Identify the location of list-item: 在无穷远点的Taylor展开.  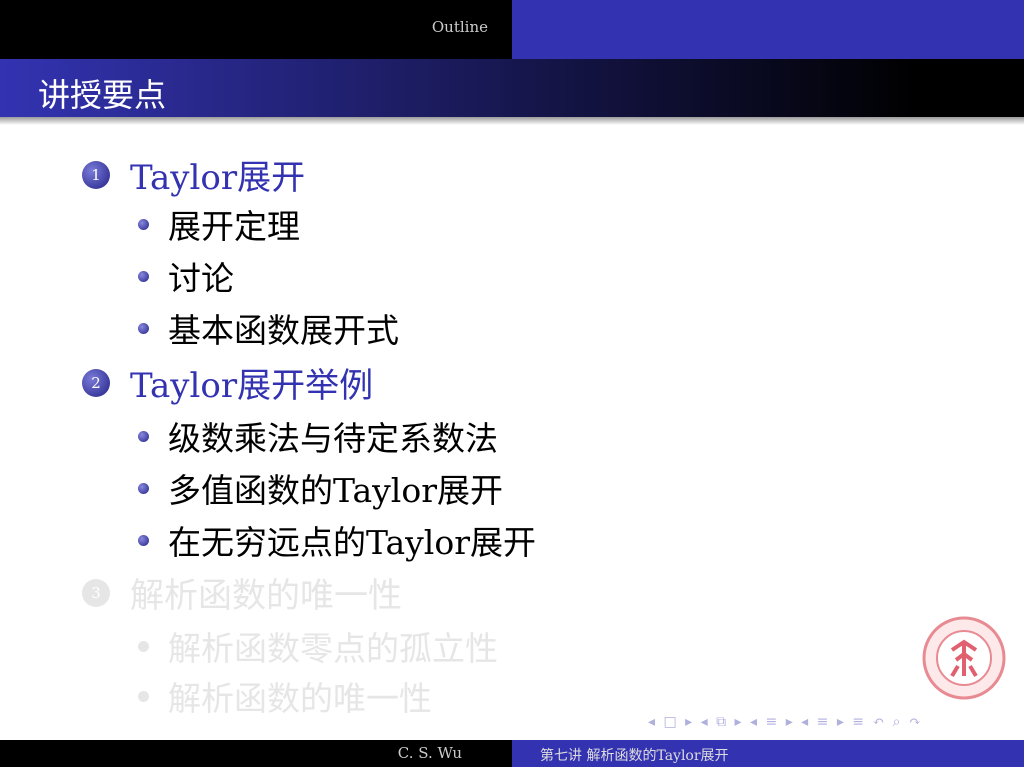
(337, 540).